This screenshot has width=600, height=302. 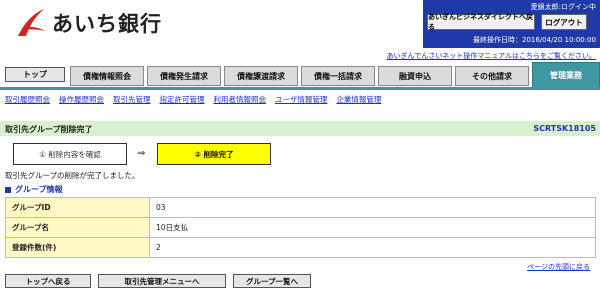 What do you see at coordinates (184, 76) in the screenshot?
I see `tab-claim-issue: 債権発生請求` at bounding box center [184, 76].